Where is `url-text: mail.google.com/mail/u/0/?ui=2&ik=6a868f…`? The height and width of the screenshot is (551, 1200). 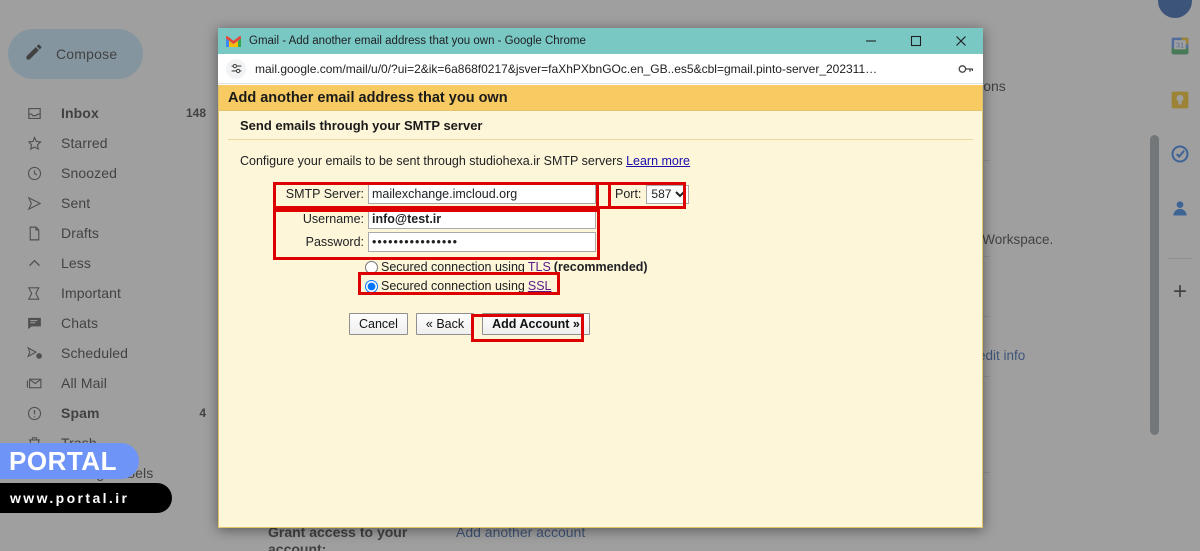
url-text: mail.google.com/mail/u/0/?ui=2&ik=6a868f… is located at coordinates (606, 69).